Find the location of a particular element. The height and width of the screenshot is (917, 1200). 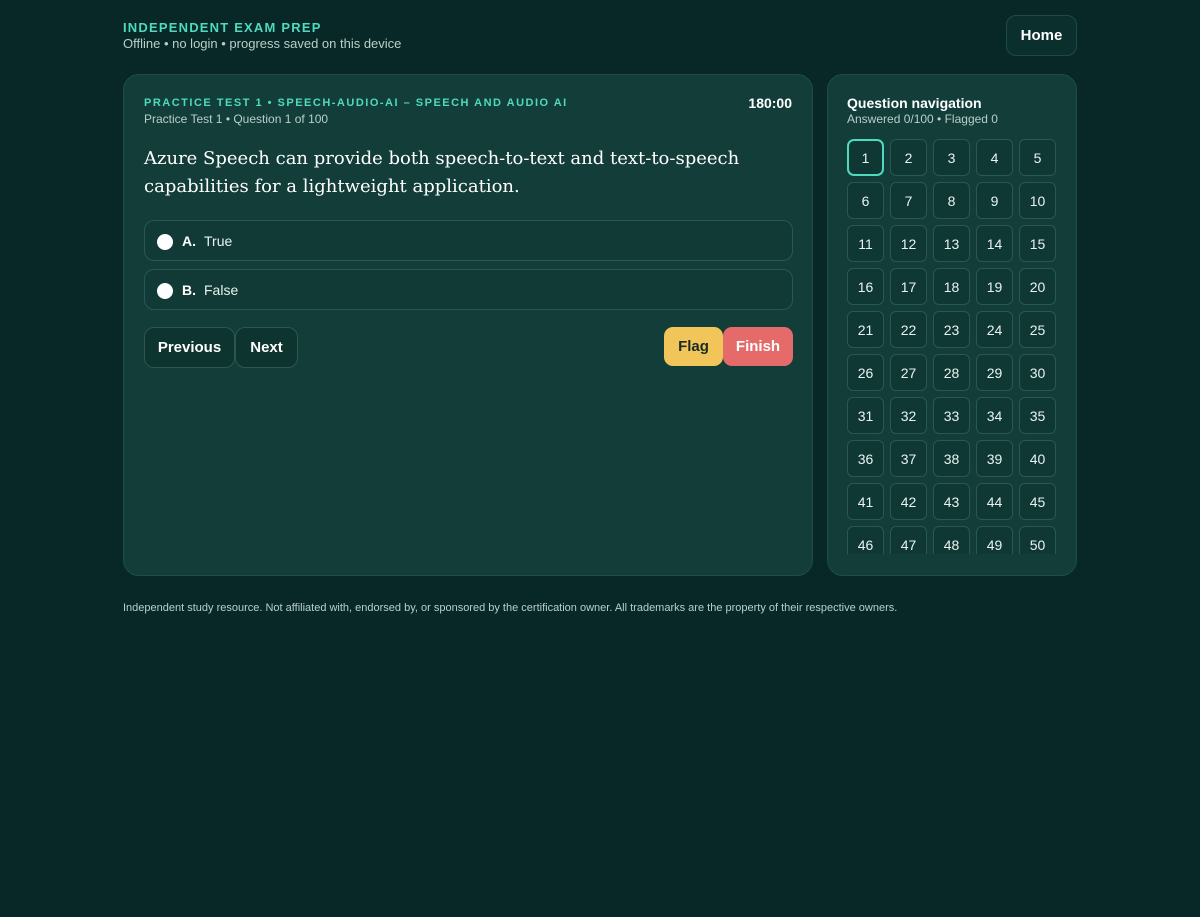

question-number-button: 12 is located at coordinates (908, 243).